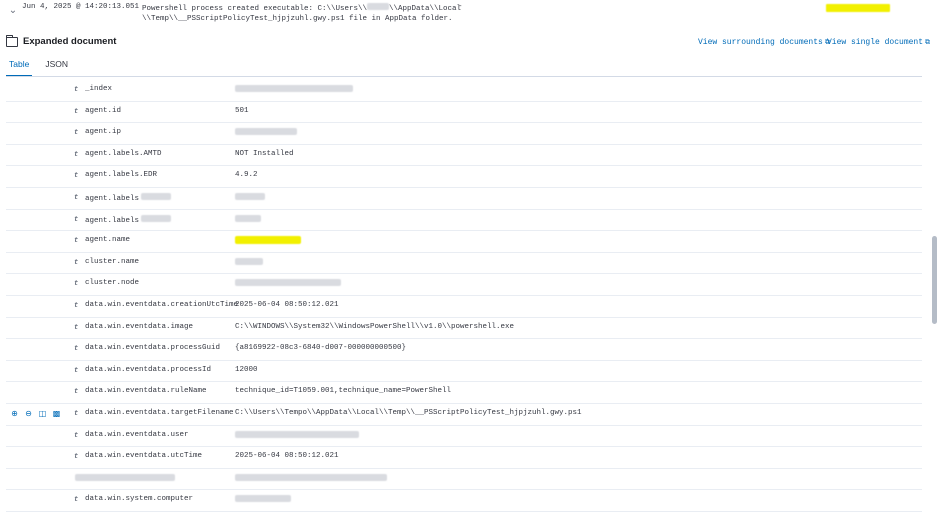 The width and height of the screenshot is (940, 512). I want to click on view-single-document-link: View single document ⧉, so click(878, 42).